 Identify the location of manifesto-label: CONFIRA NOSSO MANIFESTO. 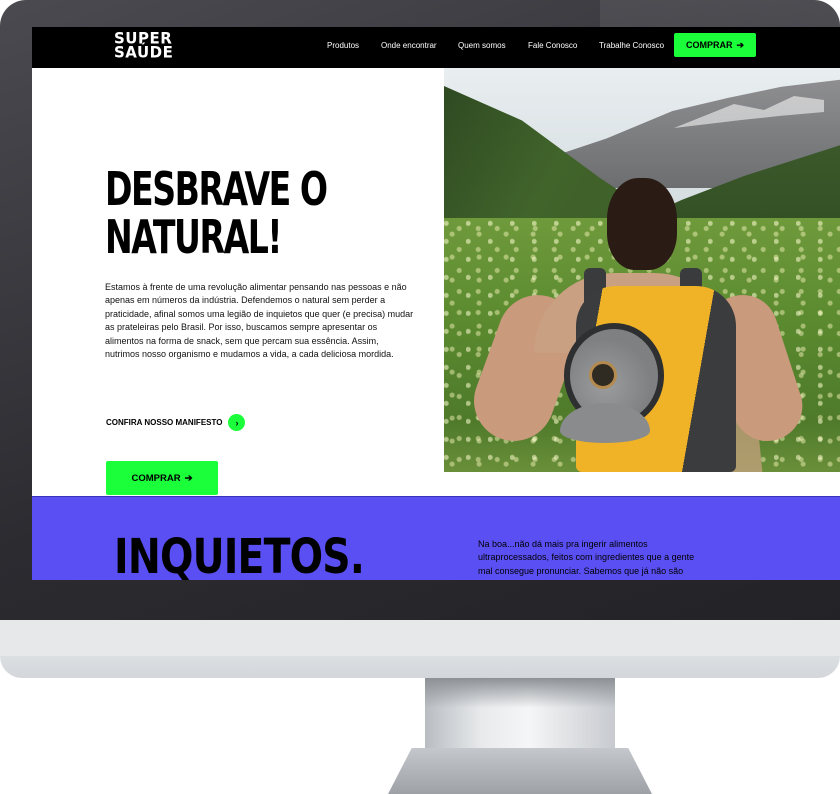
(164, 422).